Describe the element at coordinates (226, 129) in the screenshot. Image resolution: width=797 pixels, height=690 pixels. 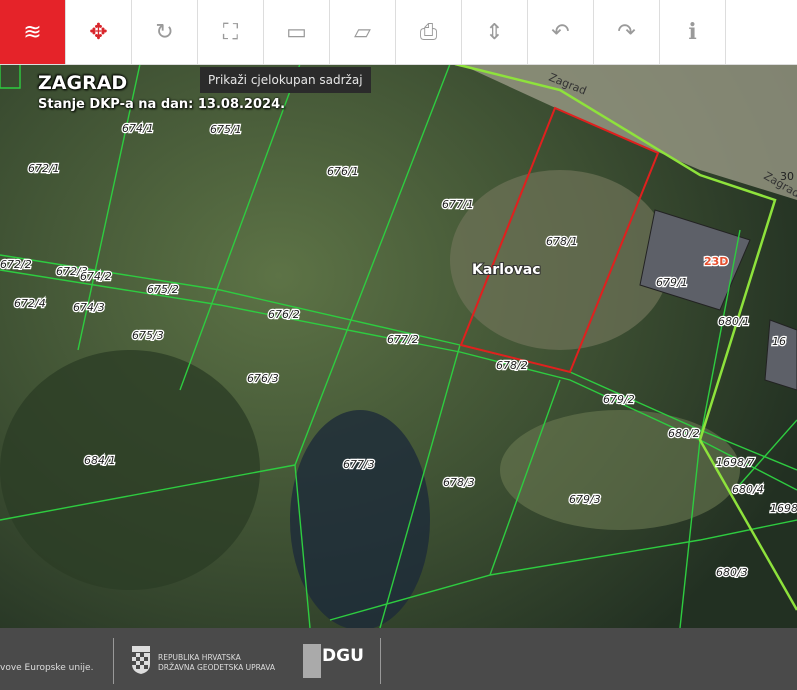
I see `parcel-label: 675/1` at that location.